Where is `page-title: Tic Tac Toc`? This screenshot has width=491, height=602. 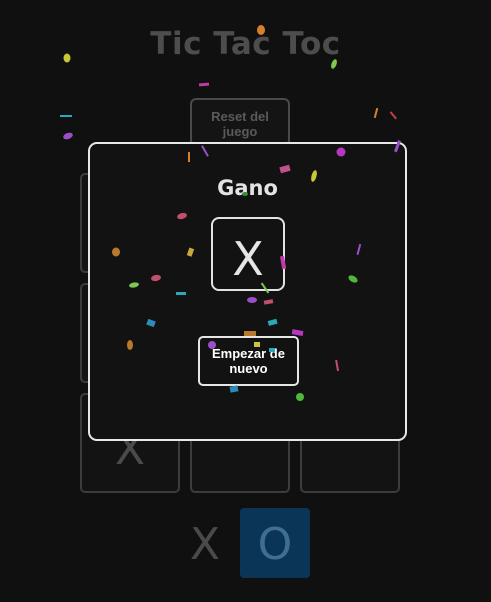
page-title: Tic Tac Toc is located at coordinates (245, 44).